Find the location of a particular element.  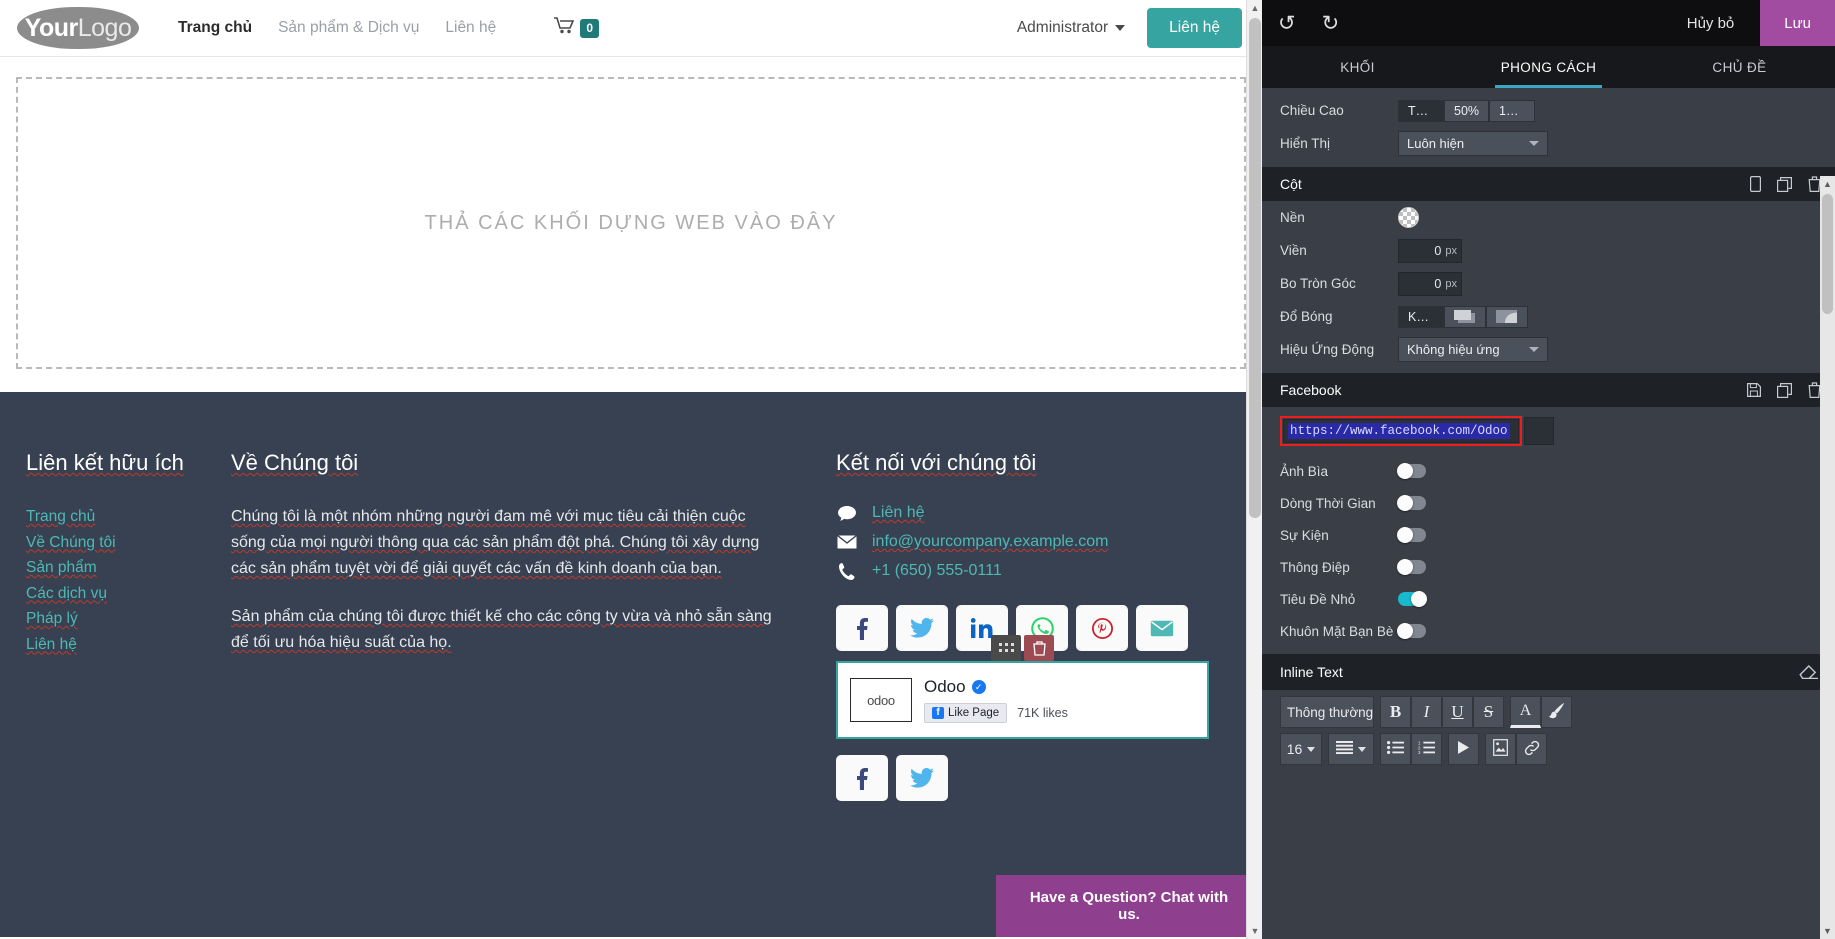

row-background: Nền is located at coordinates (1548, 217).